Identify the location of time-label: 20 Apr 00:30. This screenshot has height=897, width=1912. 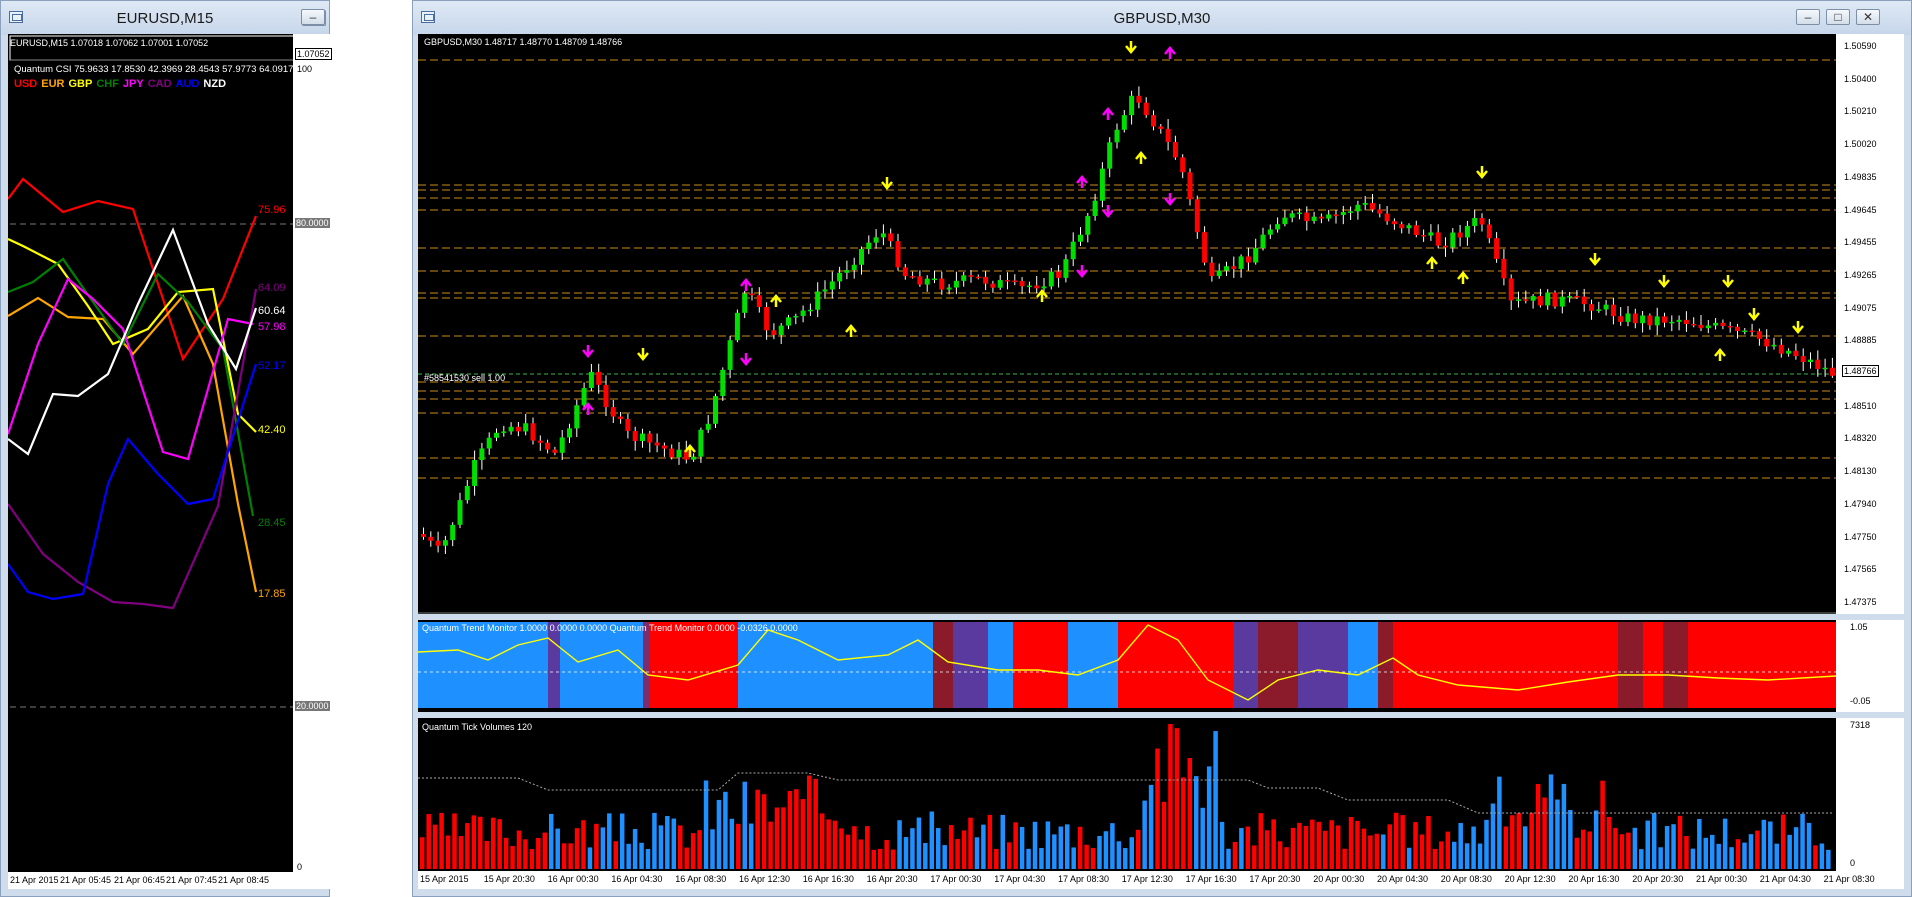
(1339, 879).